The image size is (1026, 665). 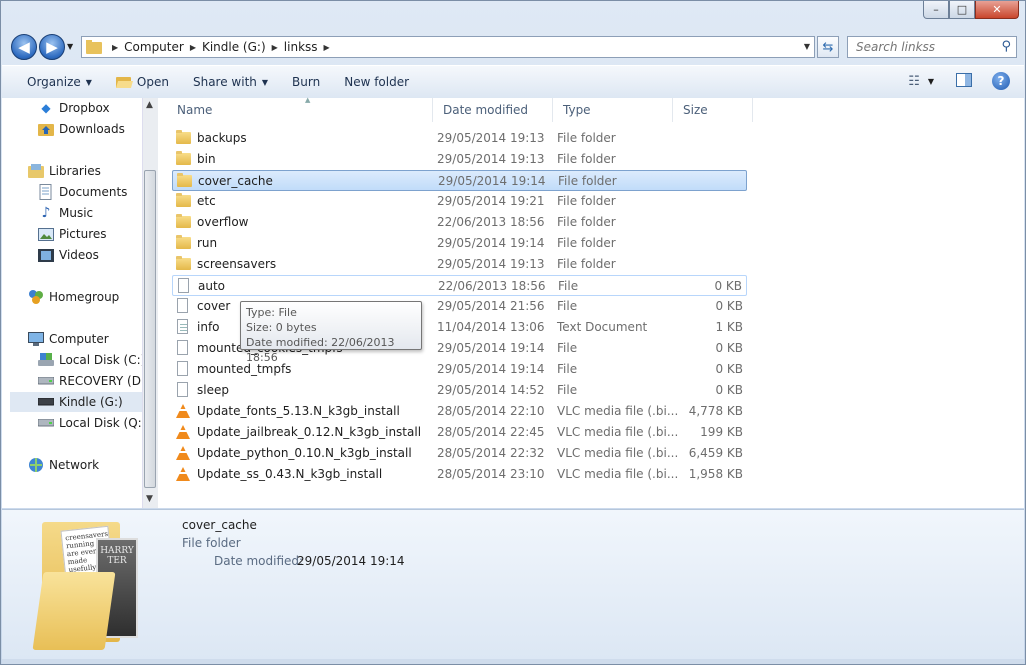 I want to click on open-button: Open, so click(x=142, y=82).